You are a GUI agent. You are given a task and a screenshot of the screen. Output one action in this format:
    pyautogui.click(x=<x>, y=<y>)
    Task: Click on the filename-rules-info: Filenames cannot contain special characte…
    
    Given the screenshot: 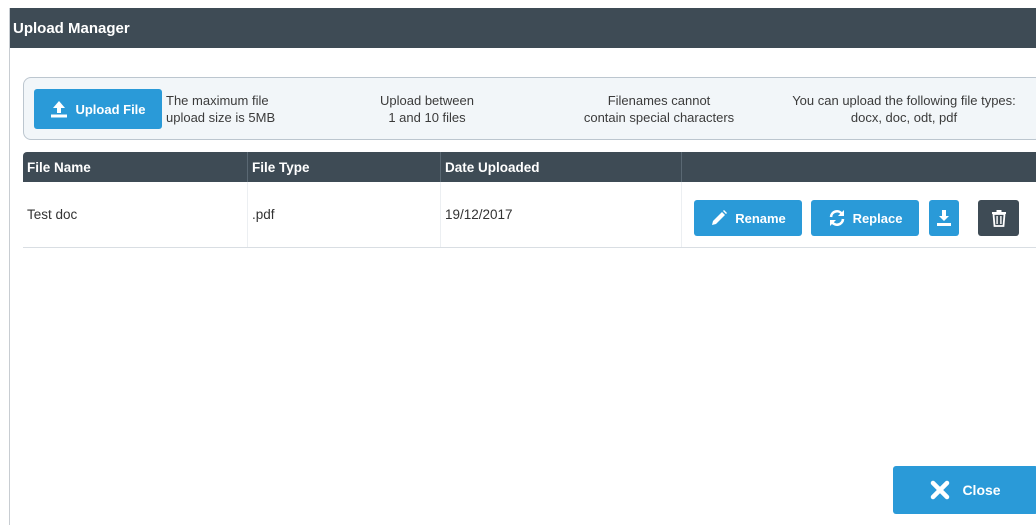 What is the action you would take?
    pyautogui.click(x=659, y=109)
    